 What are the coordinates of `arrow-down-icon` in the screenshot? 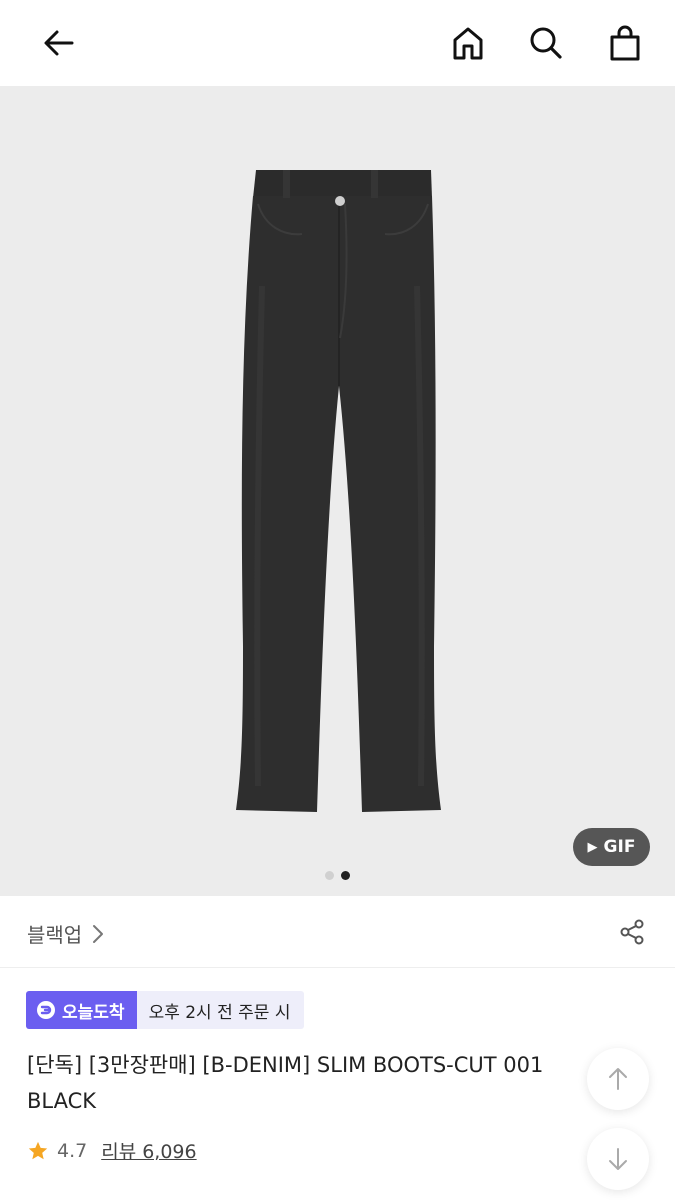 It's located at (618, 1159).